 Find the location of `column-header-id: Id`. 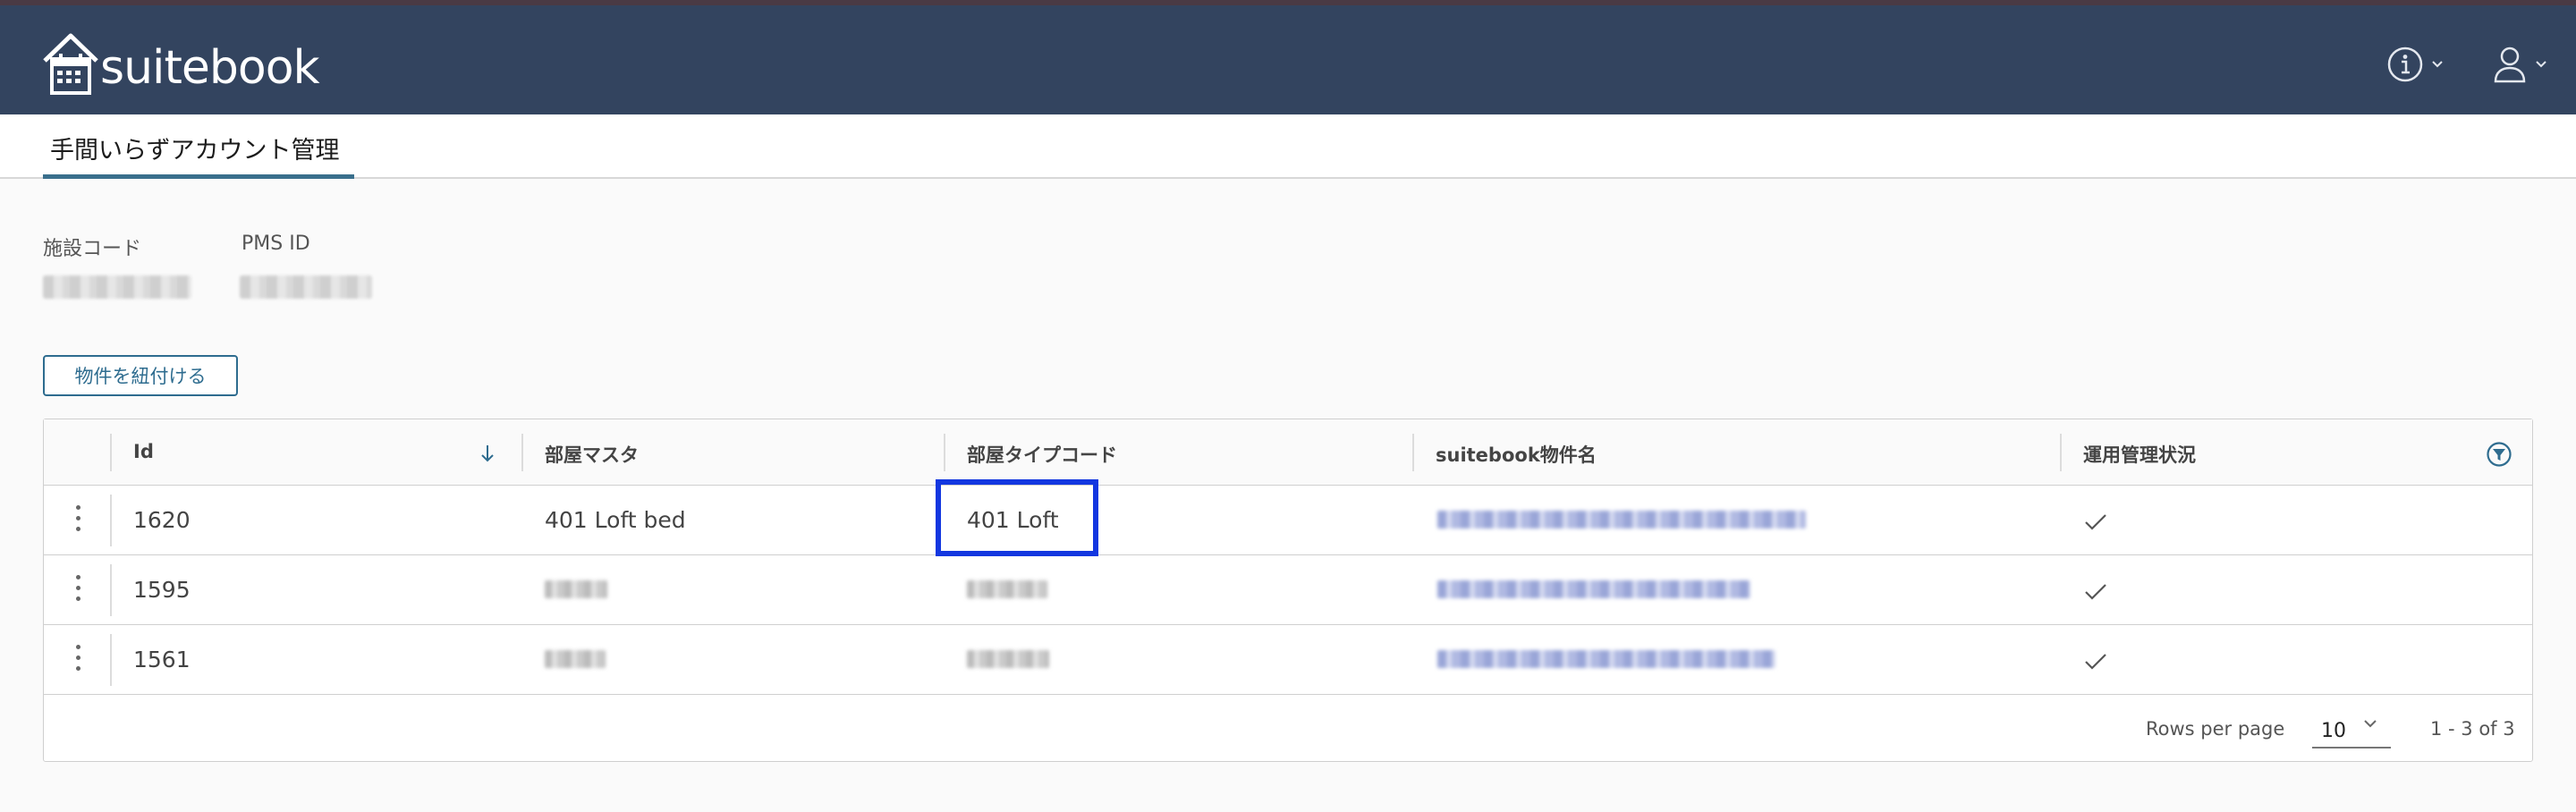

column-header-id: Id is located at coordinates (143, 451).